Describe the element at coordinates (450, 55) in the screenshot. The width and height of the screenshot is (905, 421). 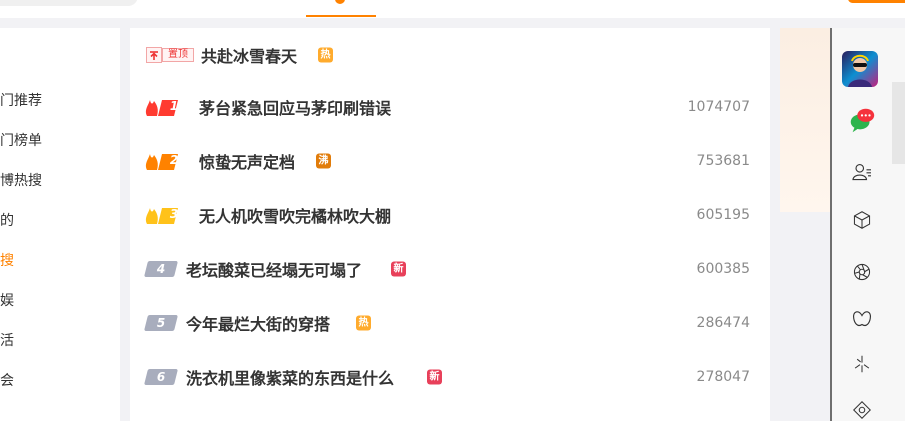
I see `pinned-row: 置顶 共赴冰雪春天 热` at that location.